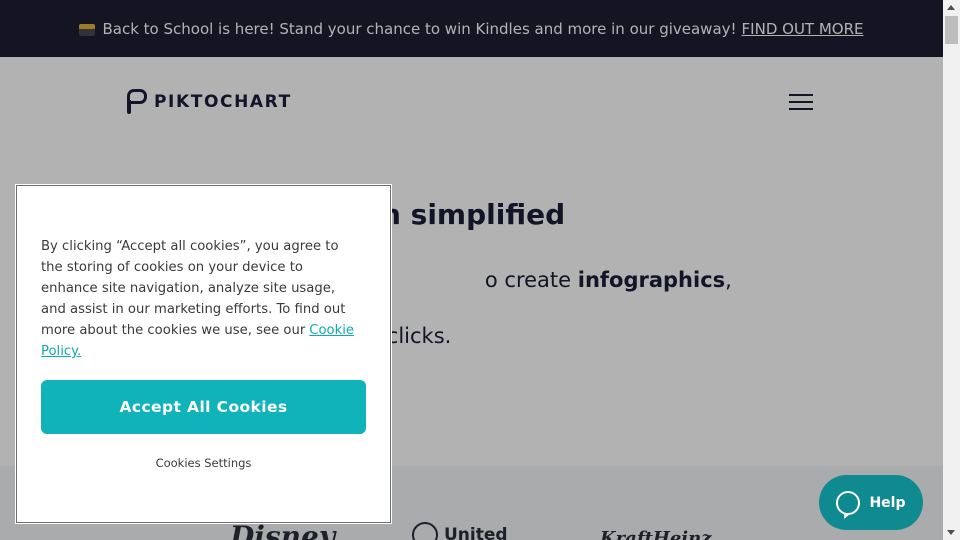 This screenshot has width=960, height=540. What do you see at coordinates (951, 30) in the screenshot?
I see `scrollbar-thumb` at bounding box center [951, 30].